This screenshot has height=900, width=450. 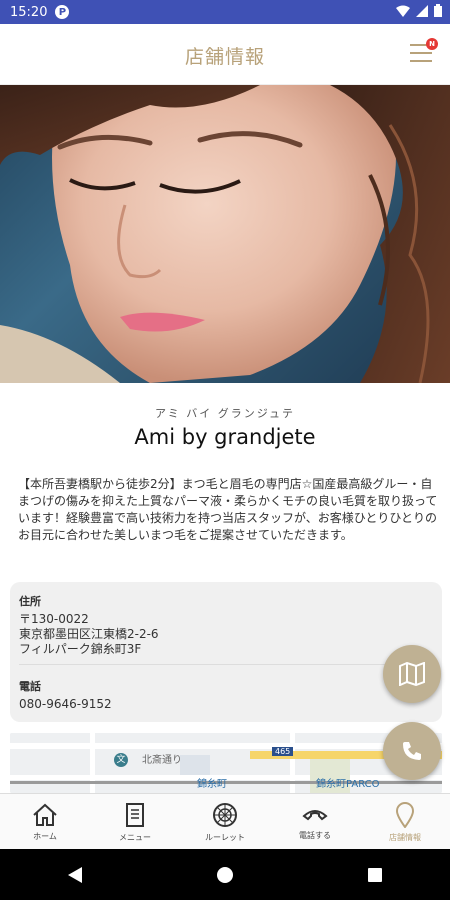 I want to click on battery-icon, so click(x=438, y=10).